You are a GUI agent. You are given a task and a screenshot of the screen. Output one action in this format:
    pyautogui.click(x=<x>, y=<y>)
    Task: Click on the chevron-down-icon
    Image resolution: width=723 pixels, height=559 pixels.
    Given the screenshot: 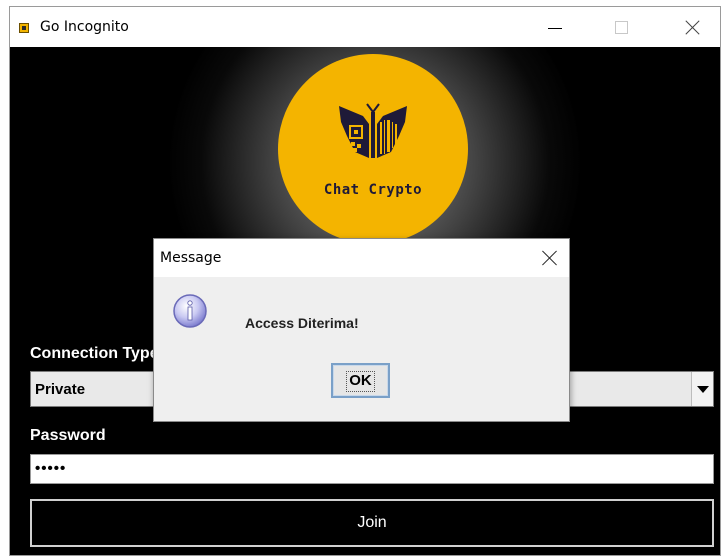 What is the action you would take?
    pyautogui.click(x=702, y=389)
    